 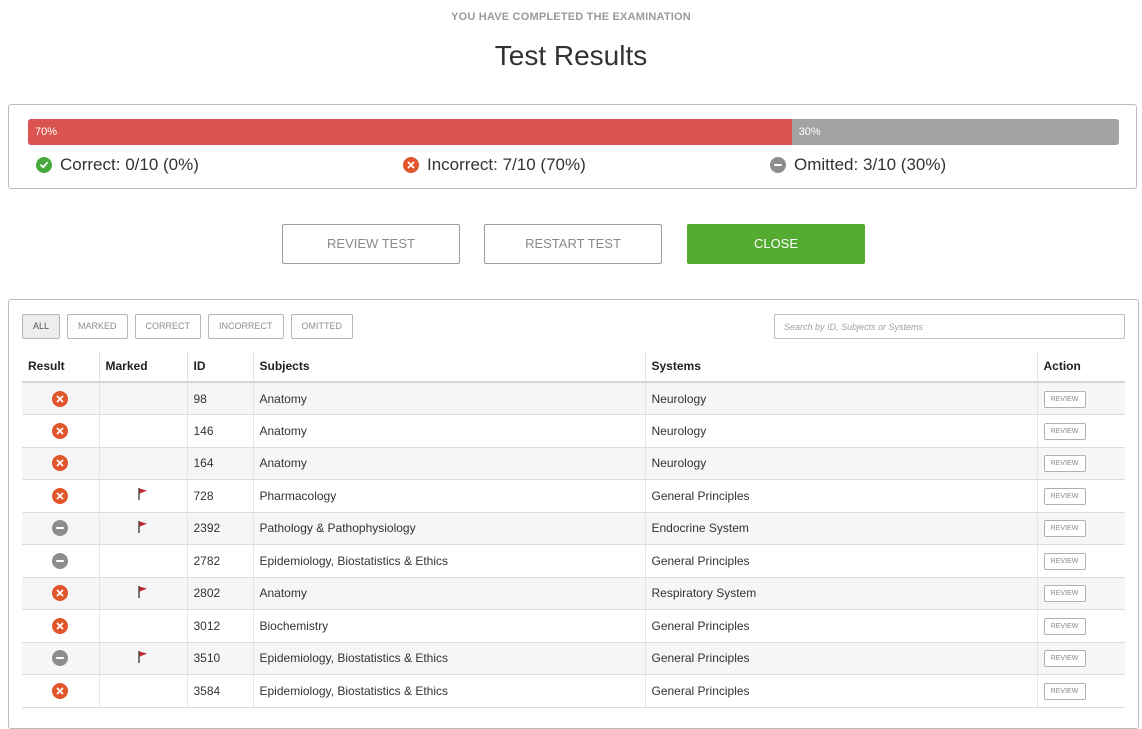 I want to click on page-title: Test Results, so click(x=571, y=55).